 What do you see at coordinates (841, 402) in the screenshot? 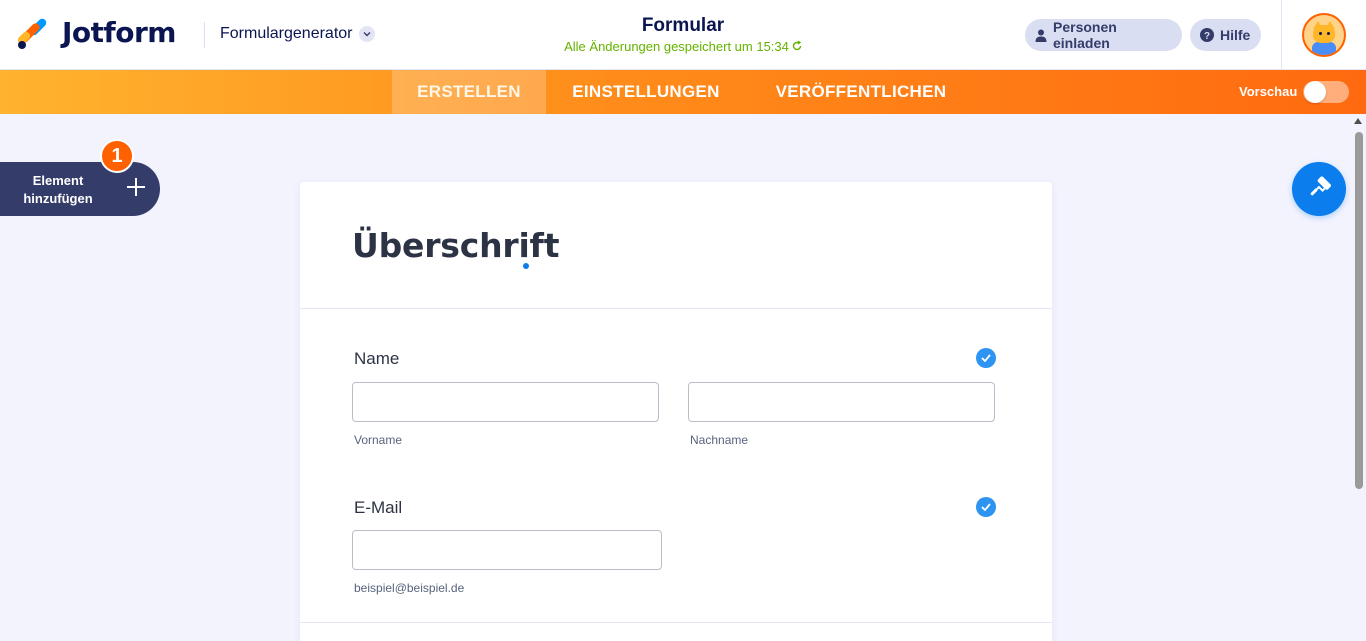
I see `last-name-input` at bounding box center [841, 402].